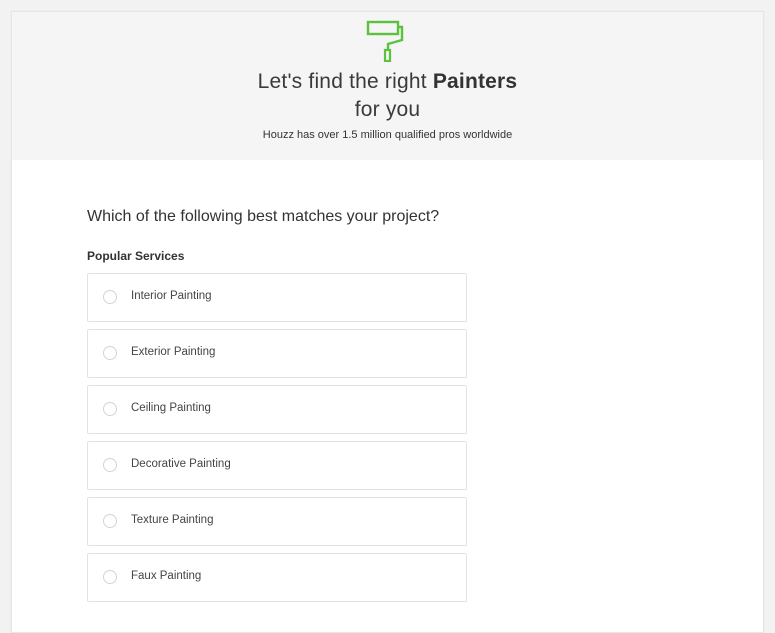 The image size is (775, 633). What do you see at coordinates (172, 520) in the screenshot?
I see `option-label: Texture Painting` at bounding box center [172, 520].